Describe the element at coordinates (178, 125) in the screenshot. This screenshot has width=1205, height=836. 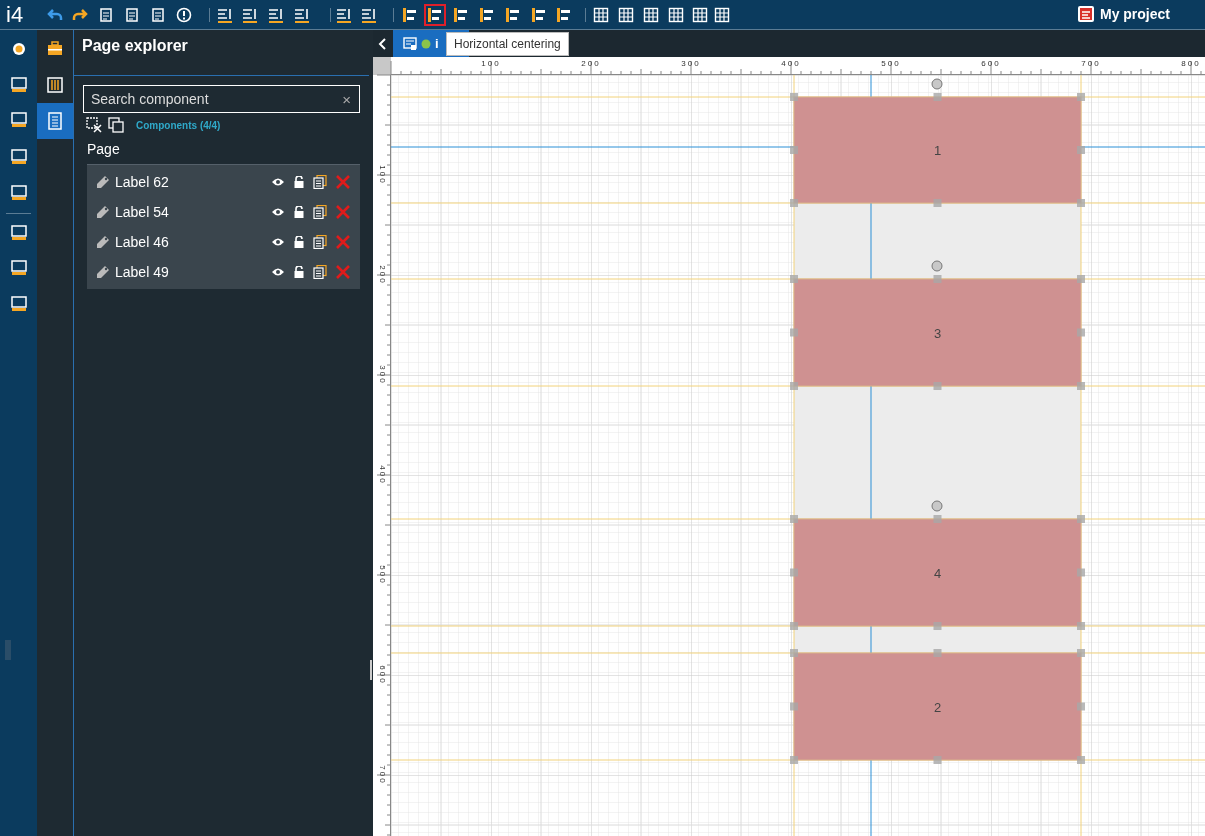
I see `component-count: Components (4/4)` at that location.